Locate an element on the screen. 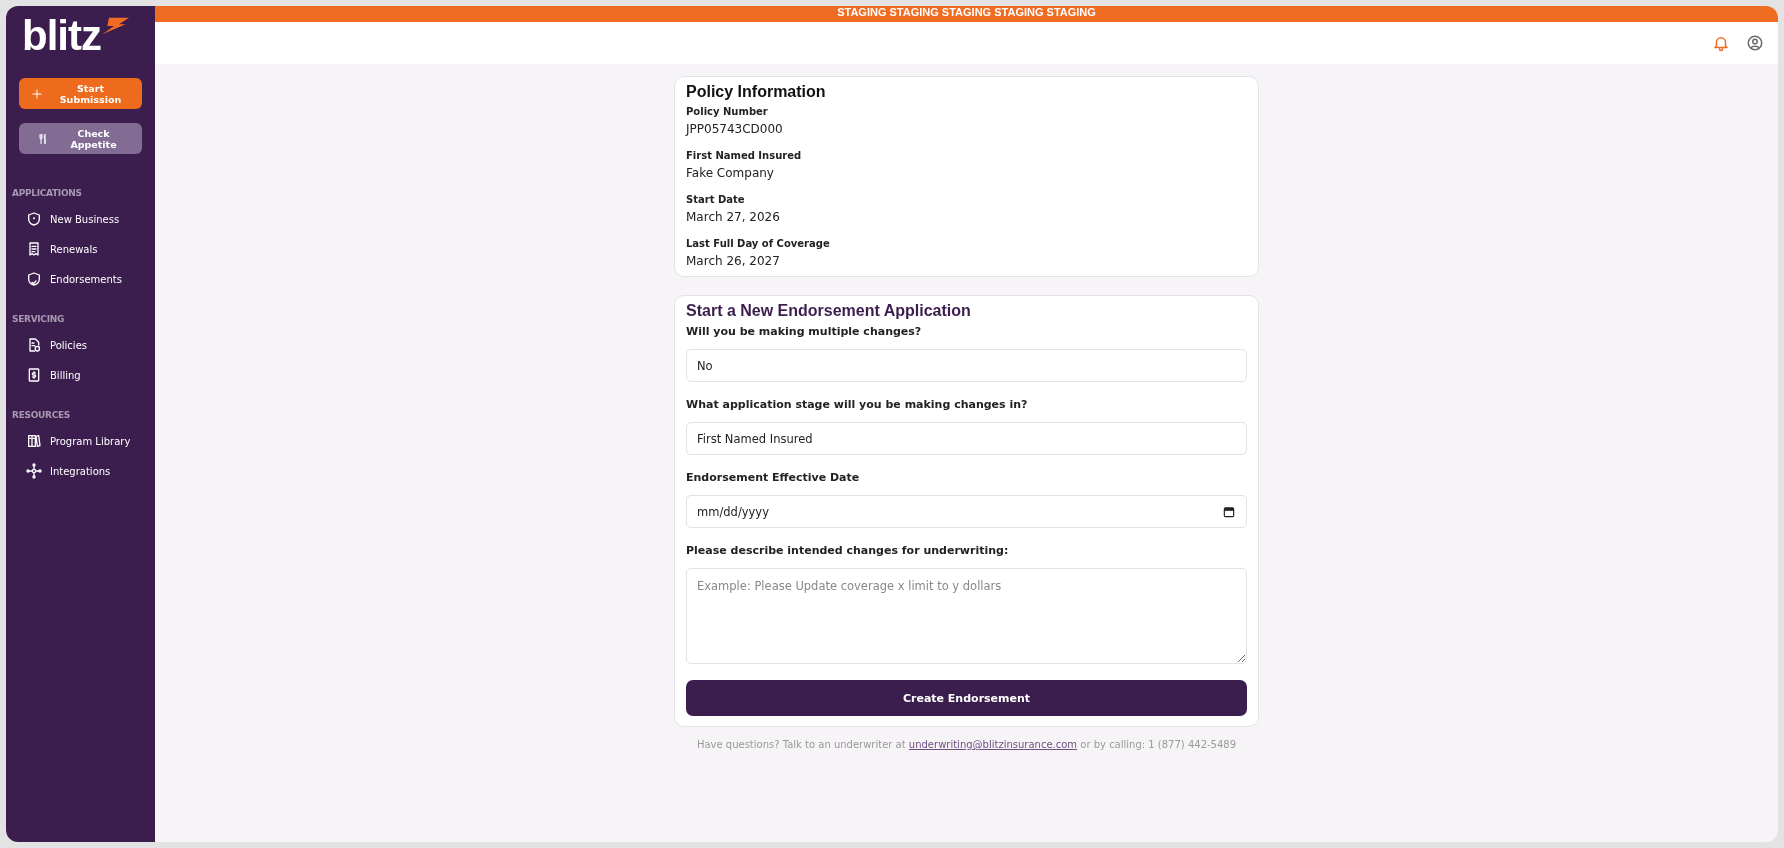  receipt-icon is located at coordinates (34, 249).